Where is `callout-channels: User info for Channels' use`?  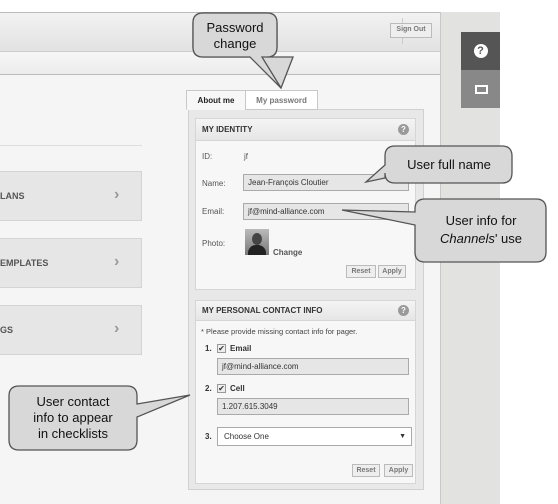
callout-channels: User info for Channels' use is located at coordinates (444, 230).